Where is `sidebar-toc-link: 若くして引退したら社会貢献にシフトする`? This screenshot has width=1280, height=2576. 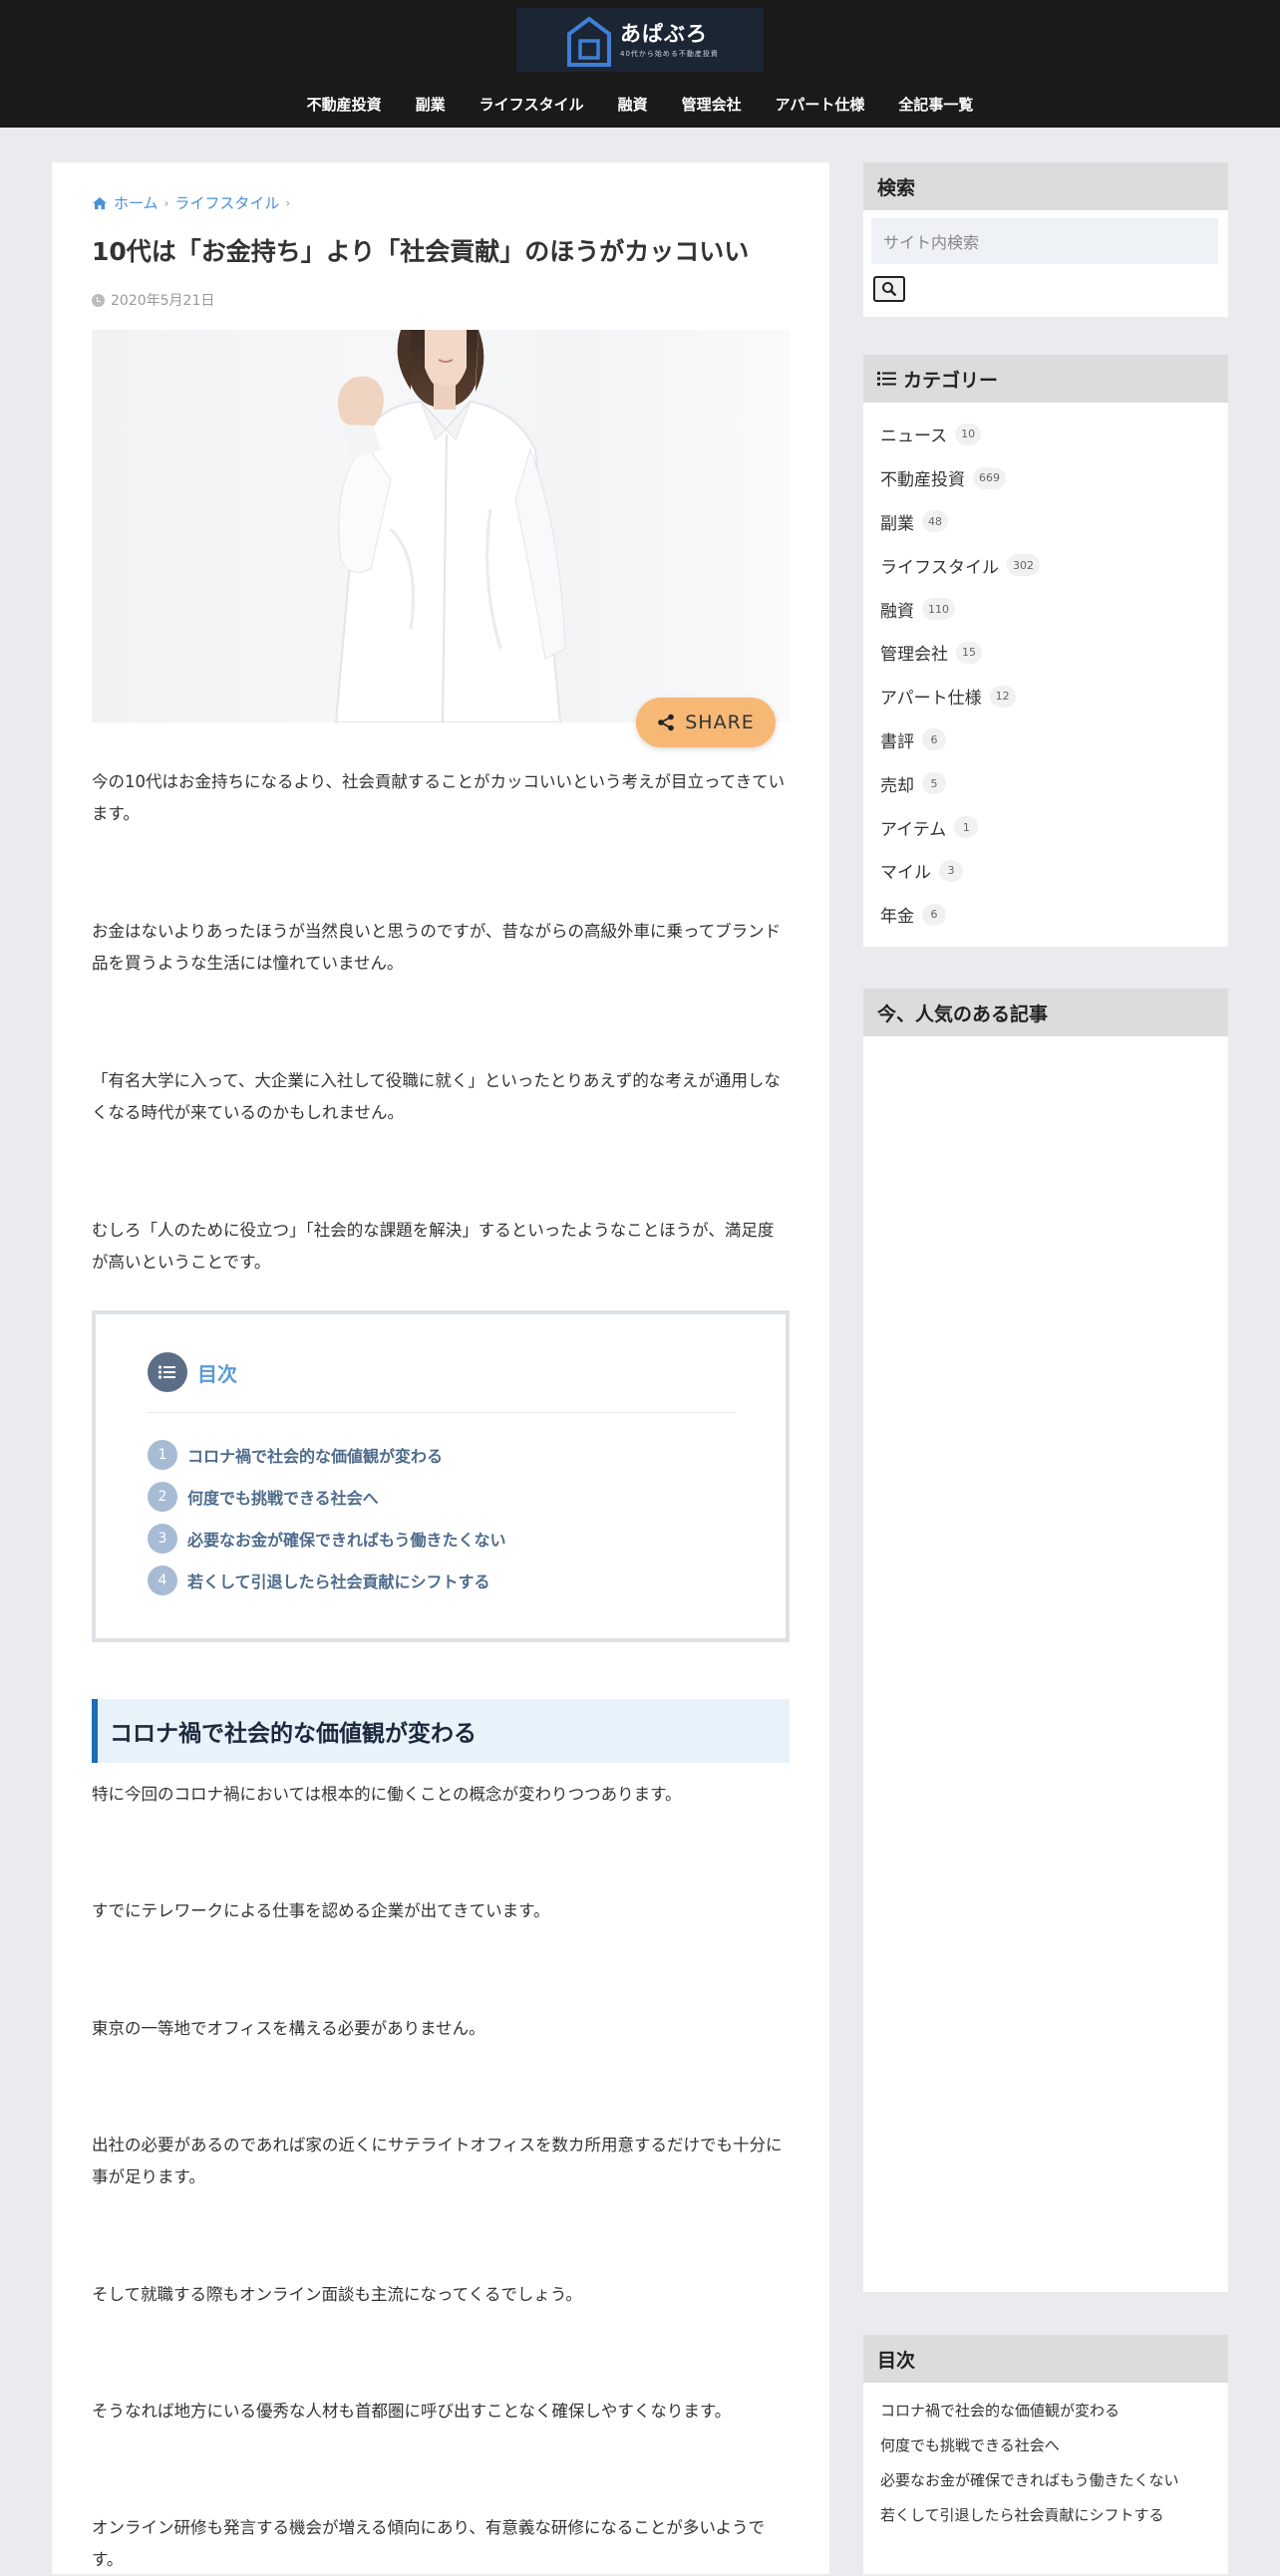 sidebar-toc-link: 若くして引退したら社会貢献にシフトする is located at coordinates (1054, 2514).